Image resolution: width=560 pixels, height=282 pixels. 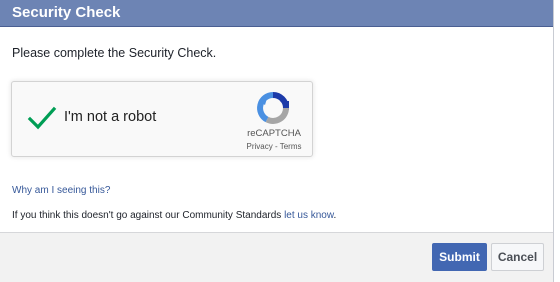 I want to click on terms-link: Terms, so click(x=291, y=146).